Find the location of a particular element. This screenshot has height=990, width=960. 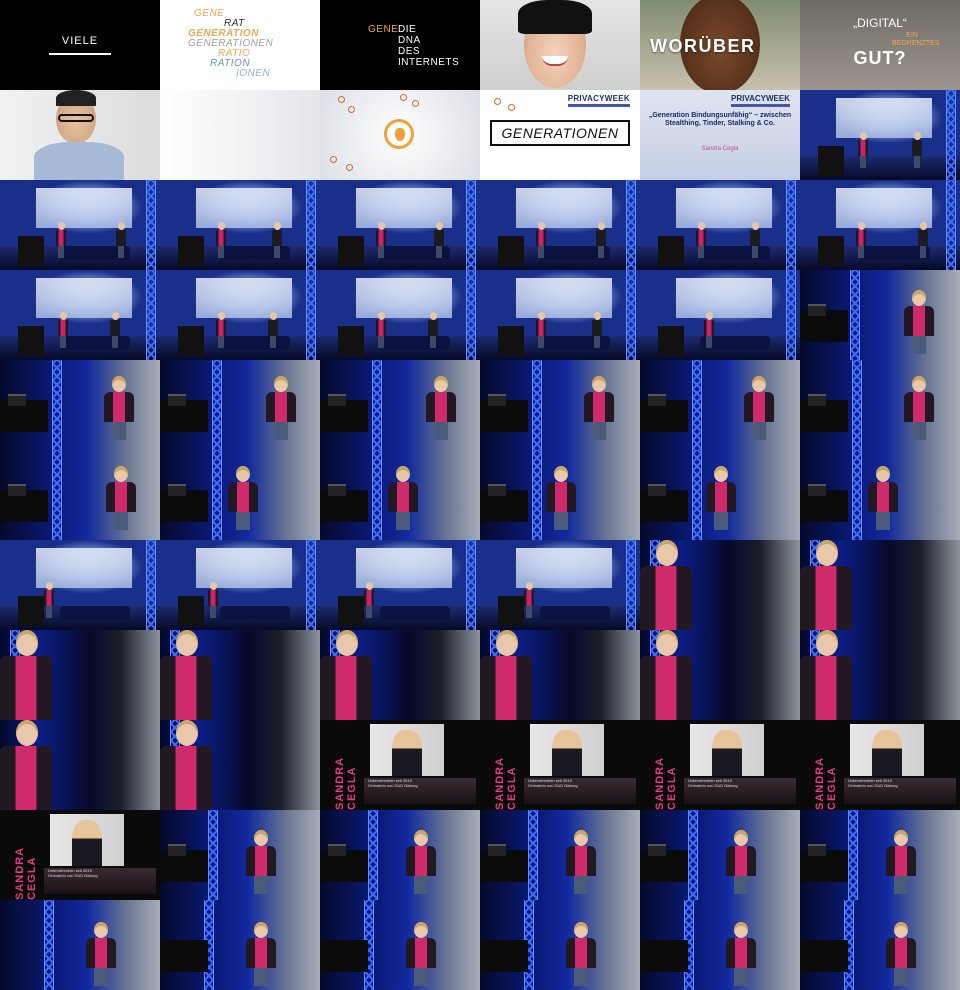

thumbnail-digital: „DIGITAL“ EIN BEGRENZTES GUT? is located at coordinates (880, 45).